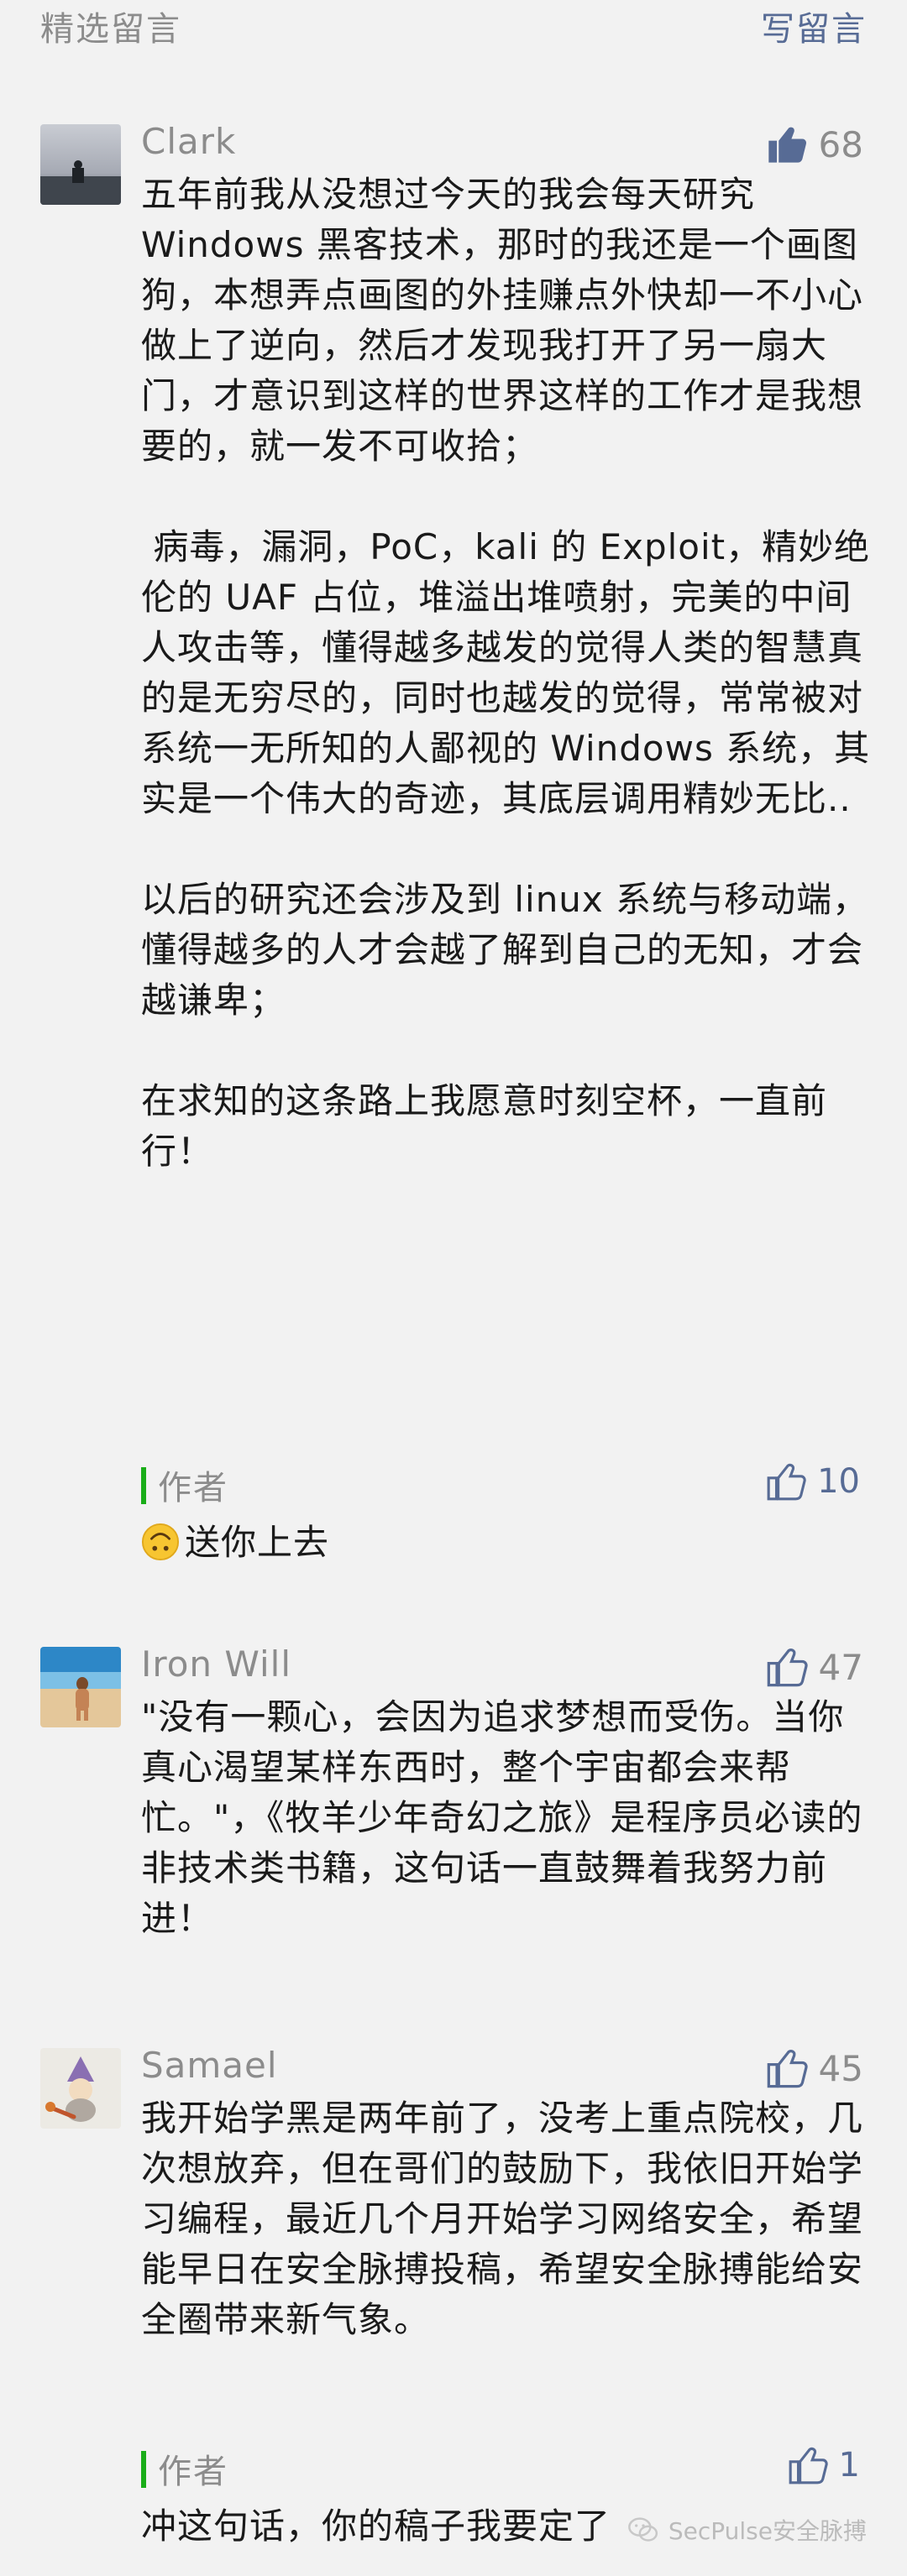 Image resolution: width=907 pixels, height=2576 pixels. Describe the element at coordinates (453, 25) in the screenshot. I see `comments-header: 精选留言 写留言` at that location.